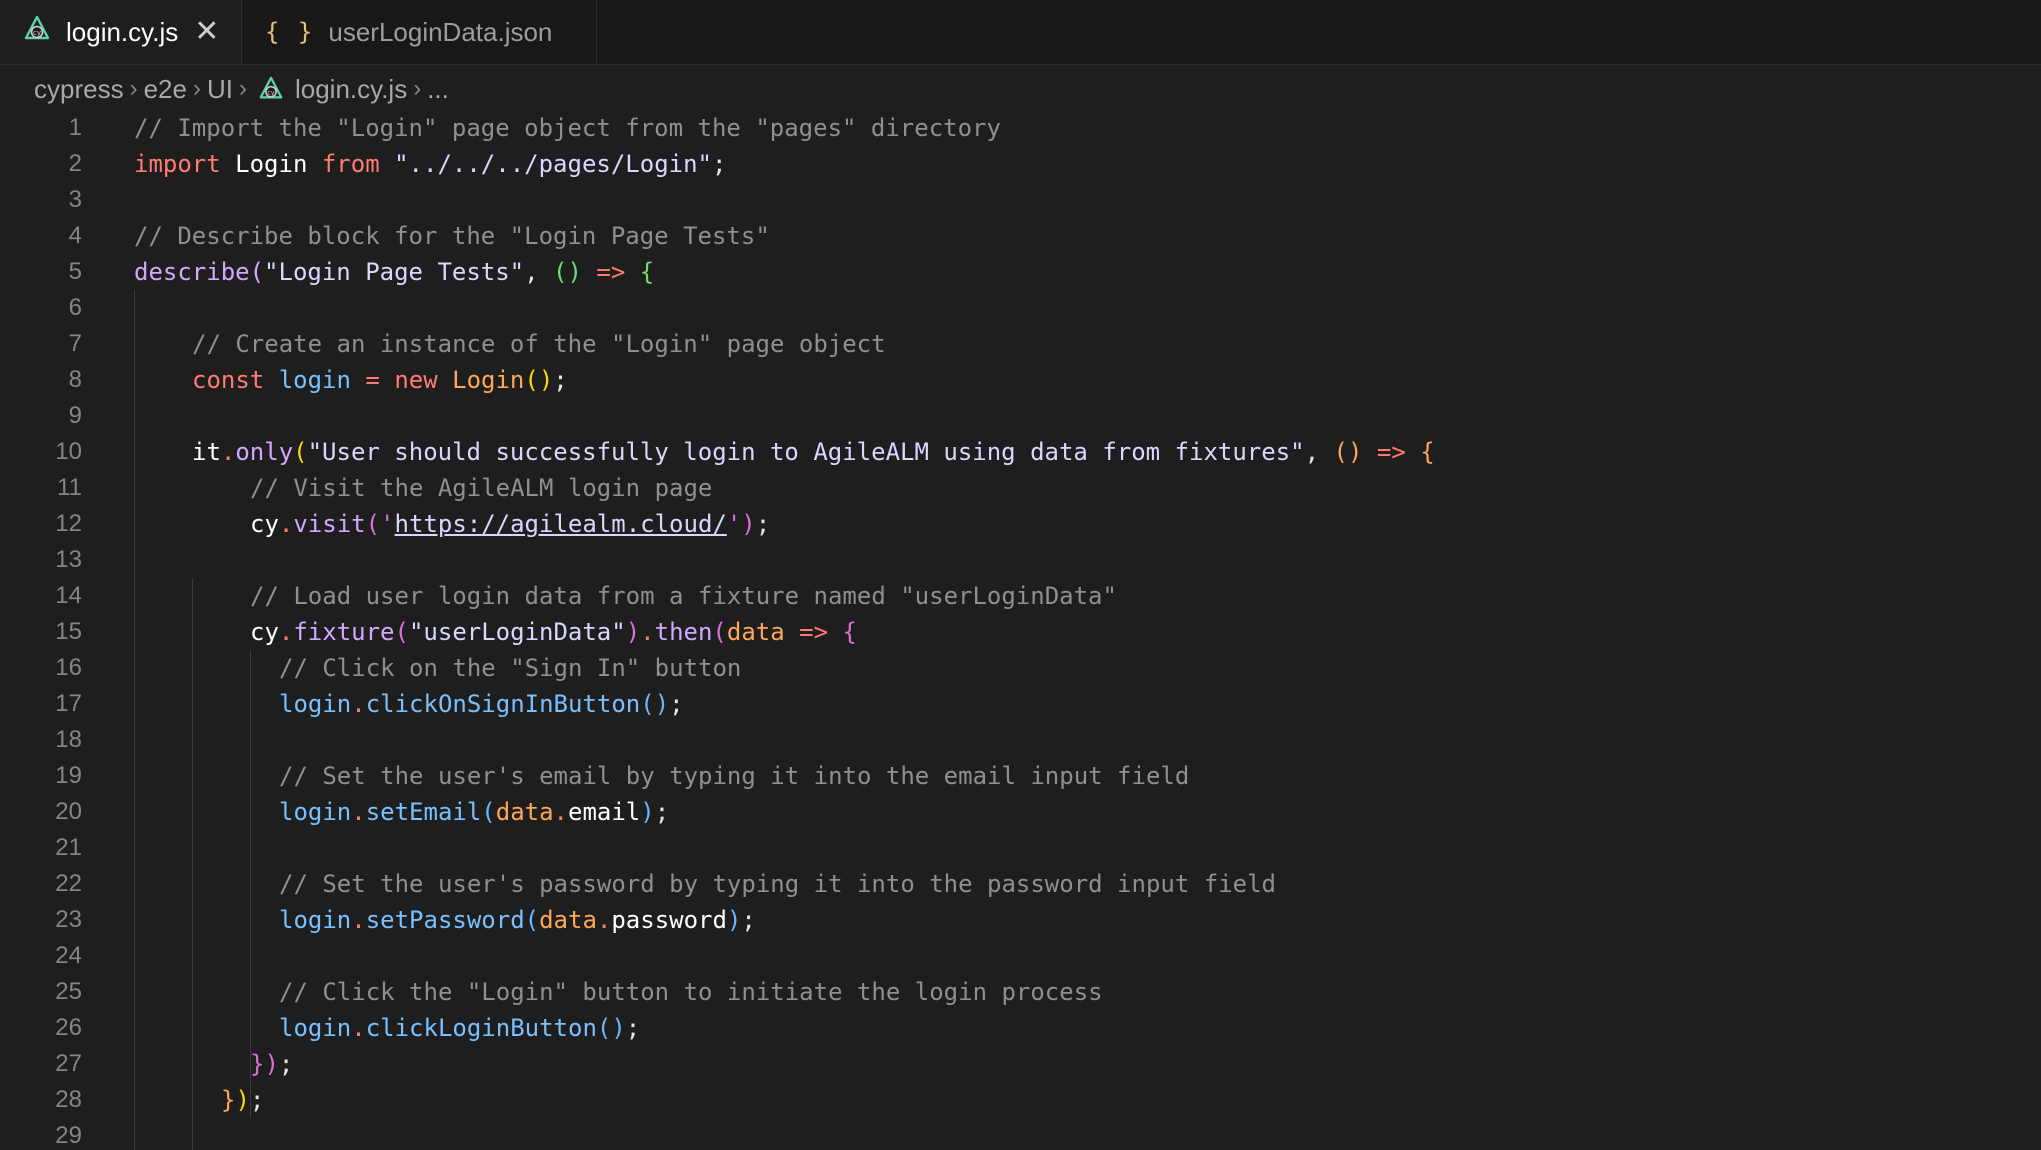  What do you see at coordinates (68, 991) in the screenshot?
I see `line-number: 25` at bounding box center [68, 991].